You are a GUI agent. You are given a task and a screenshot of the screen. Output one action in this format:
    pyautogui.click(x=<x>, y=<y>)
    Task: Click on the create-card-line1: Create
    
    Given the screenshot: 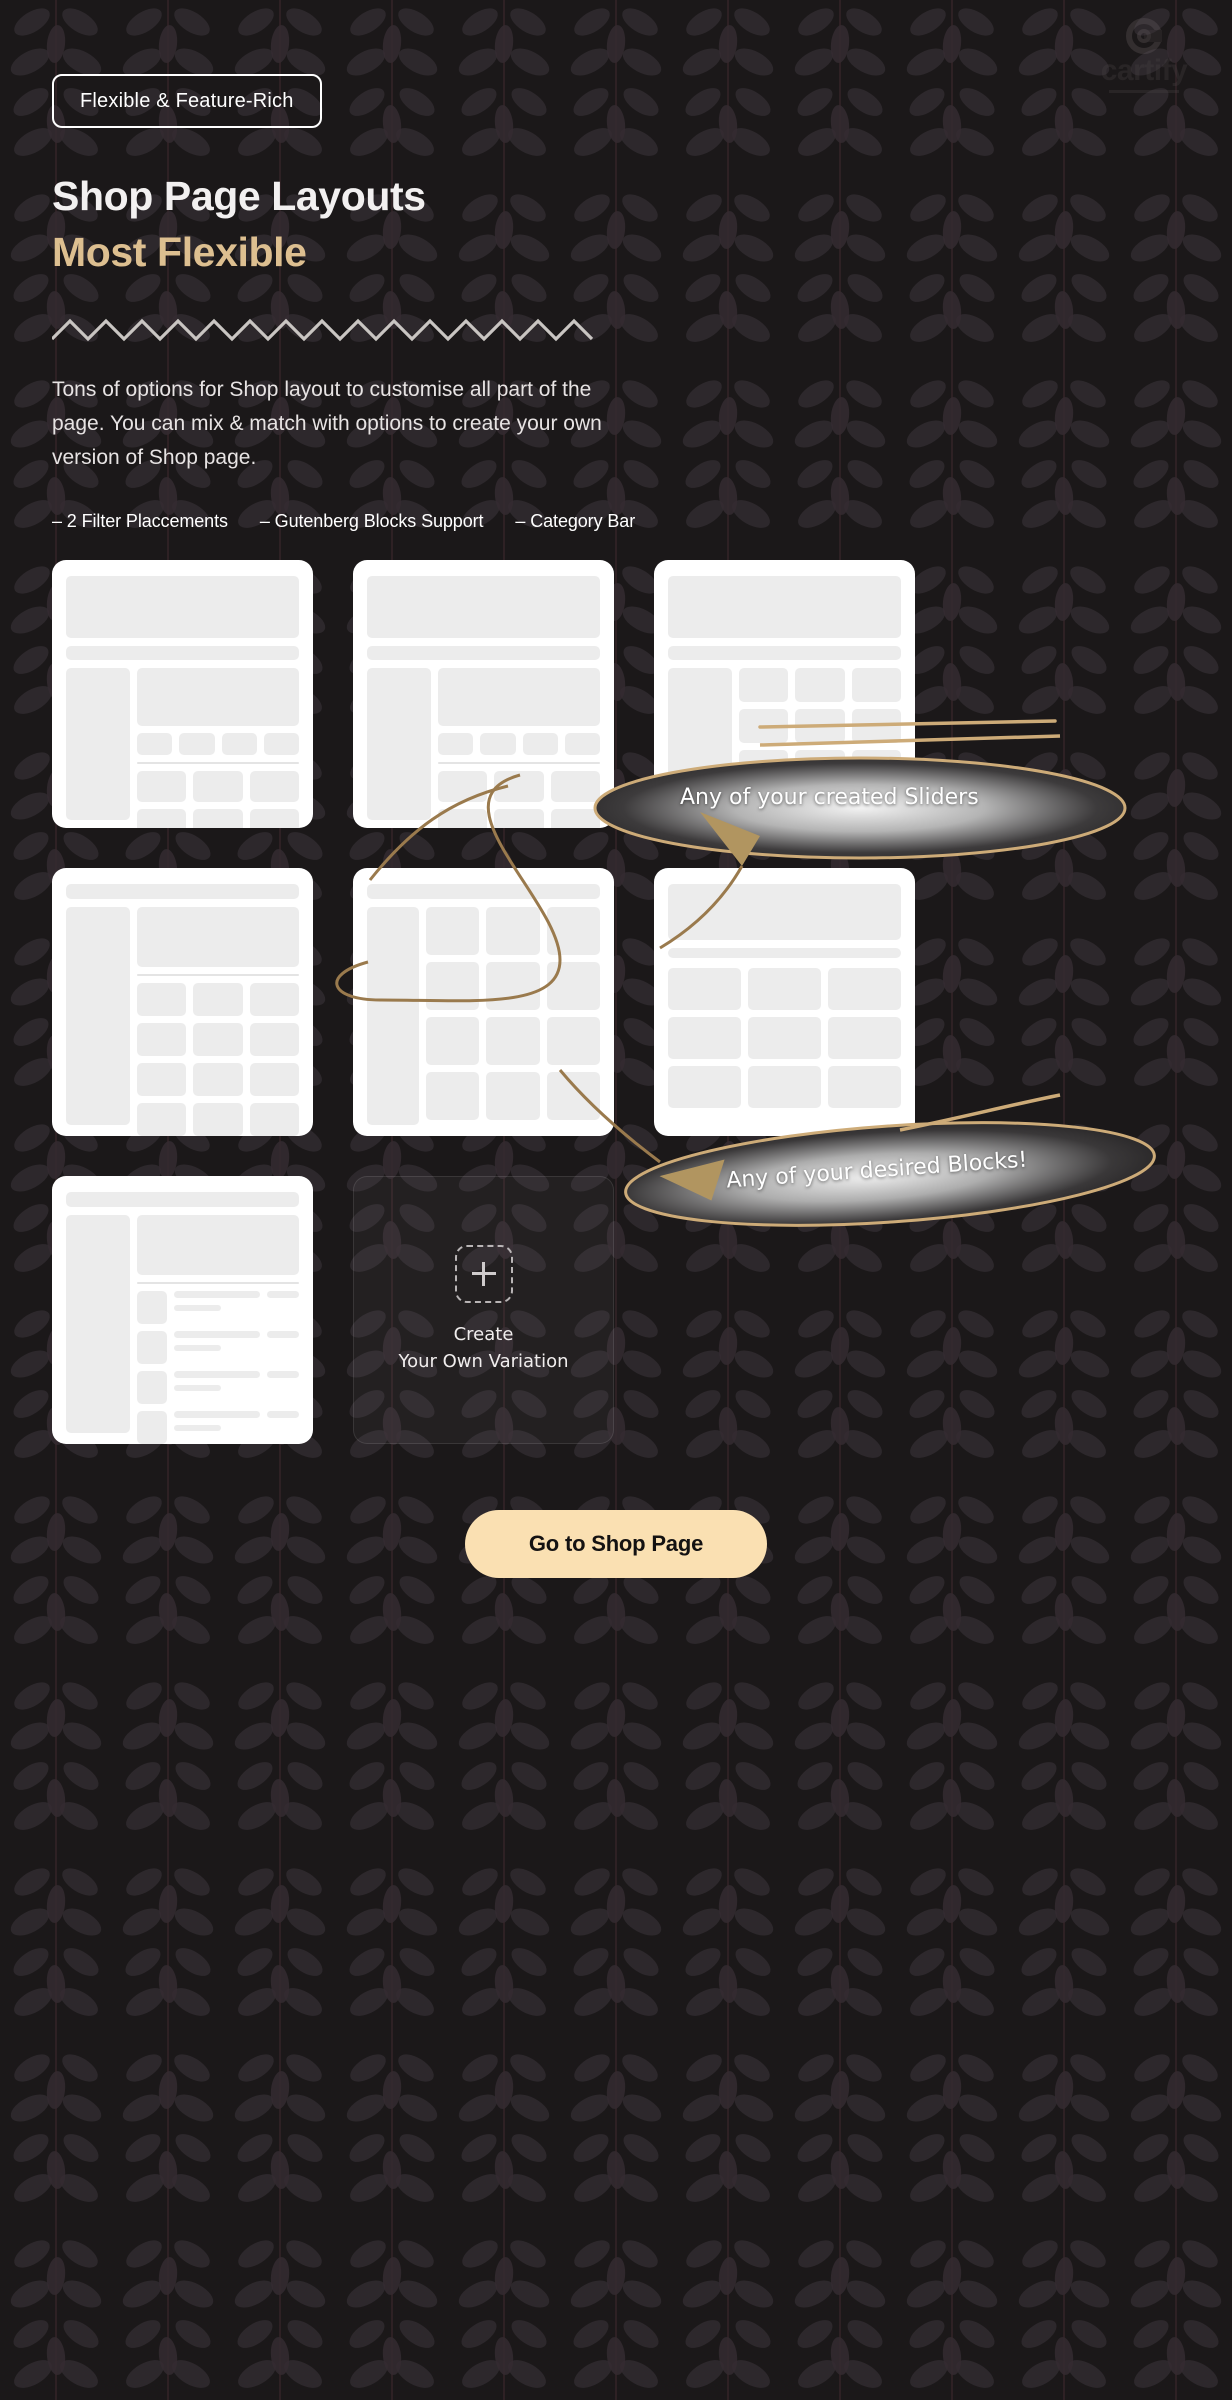 What is the action you would take?
    pyautogui.click(x=483, y=1334)
    